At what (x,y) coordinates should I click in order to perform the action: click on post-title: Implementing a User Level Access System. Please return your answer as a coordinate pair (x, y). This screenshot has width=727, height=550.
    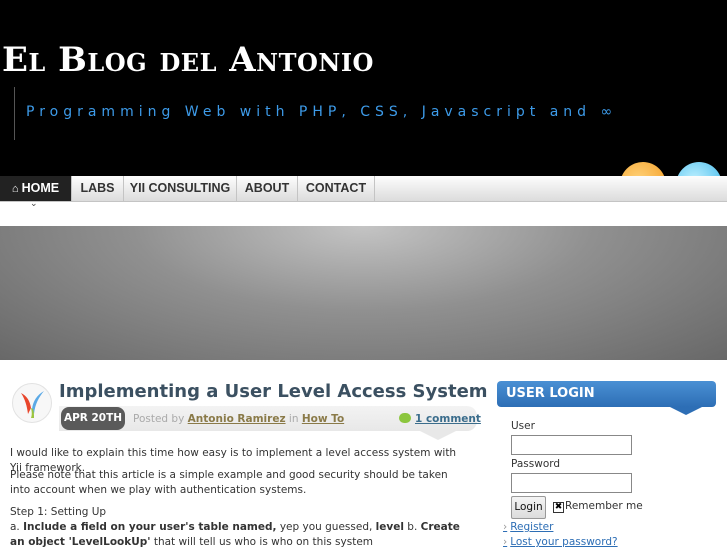
    Looking at the image, I should click on (273, 391).